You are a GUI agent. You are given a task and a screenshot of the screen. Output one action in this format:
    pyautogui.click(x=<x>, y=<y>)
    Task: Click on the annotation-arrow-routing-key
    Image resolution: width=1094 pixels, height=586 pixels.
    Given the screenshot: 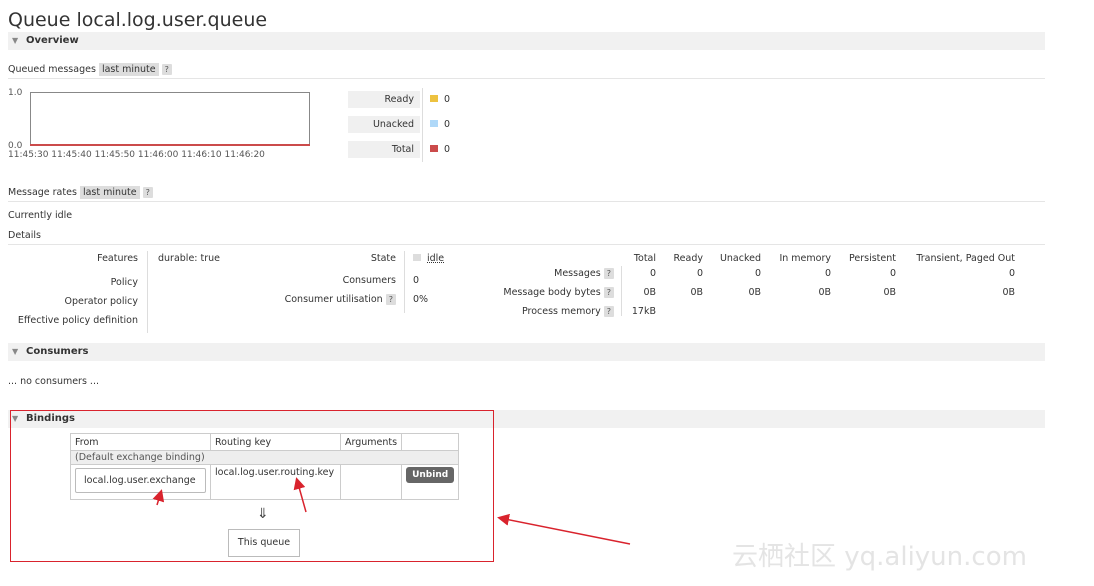 What is the action you would take?
    pyautogui.click(x=300, y=495)
    